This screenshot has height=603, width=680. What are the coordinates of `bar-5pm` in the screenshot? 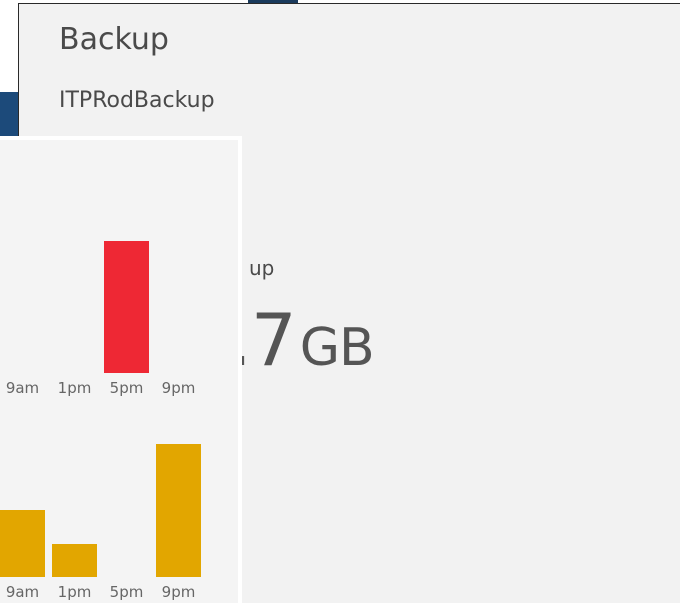 It's located at (126, 307).